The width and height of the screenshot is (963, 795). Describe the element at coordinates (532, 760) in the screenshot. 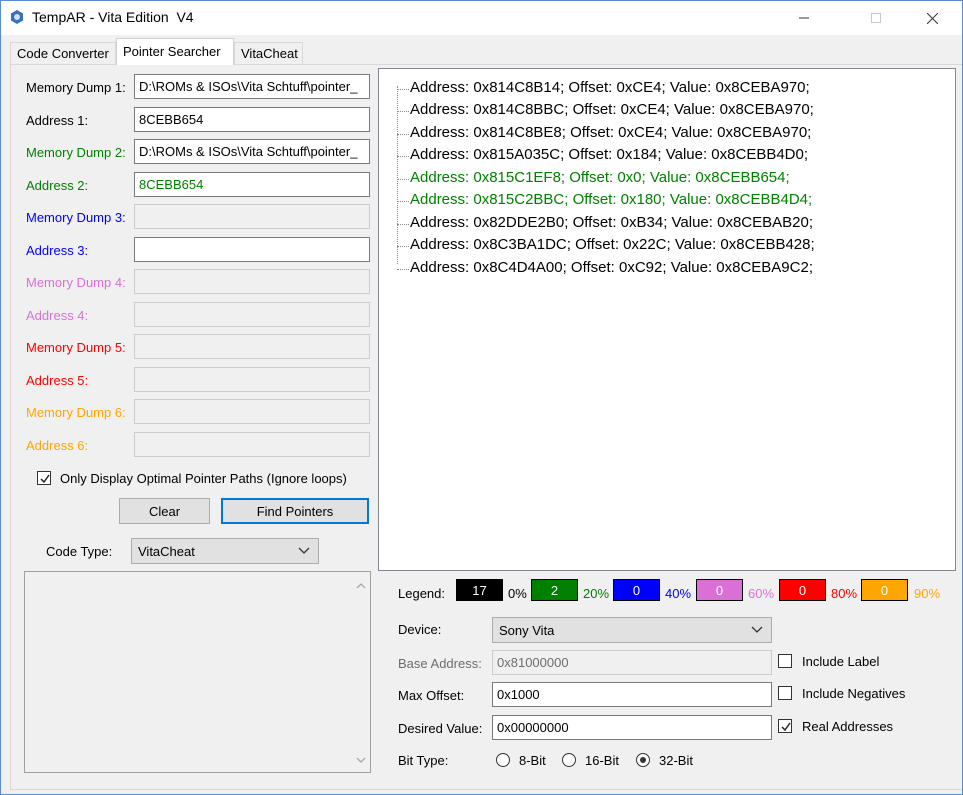

I see `bit-8-label: 8-Bit` at that location.